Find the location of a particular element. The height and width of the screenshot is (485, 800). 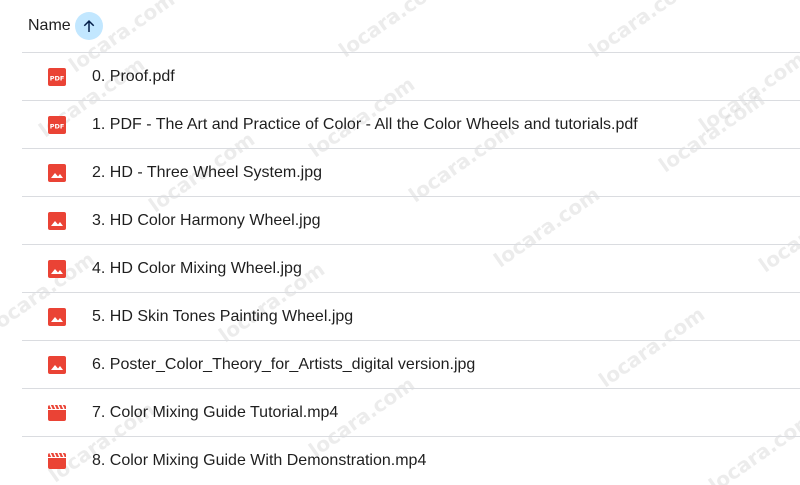

arrow-up-icon is located at coordinates (88, 26).